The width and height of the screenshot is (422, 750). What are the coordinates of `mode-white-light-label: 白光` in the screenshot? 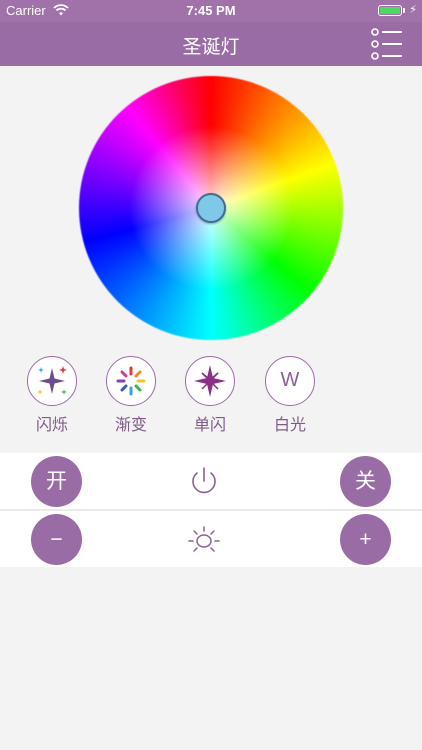 It's located at (289, 425).